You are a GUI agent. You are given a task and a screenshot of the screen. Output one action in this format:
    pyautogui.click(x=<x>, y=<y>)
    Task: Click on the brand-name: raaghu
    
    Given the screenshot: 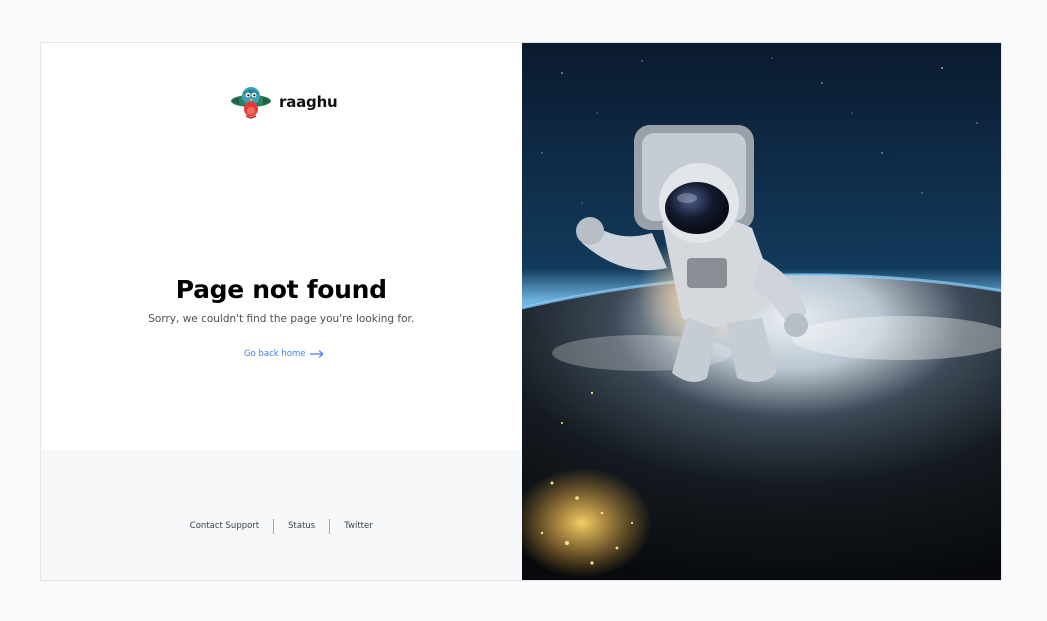 What is the action you would take?
    pyautogui.click(x=308, y=102)
    